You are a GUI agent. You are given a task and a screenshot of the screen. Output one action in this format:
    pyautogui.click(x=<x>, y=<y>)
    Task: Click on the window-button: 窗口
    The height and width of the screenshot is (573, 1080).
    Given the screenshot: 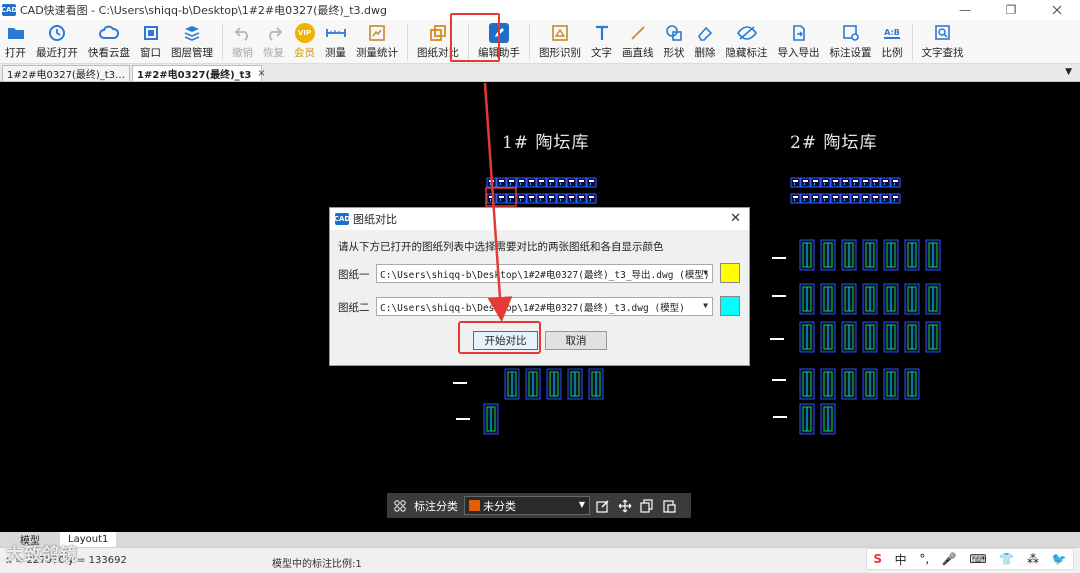 What is the action you would take?
    pyautogui.click(x=150, y=41)
    